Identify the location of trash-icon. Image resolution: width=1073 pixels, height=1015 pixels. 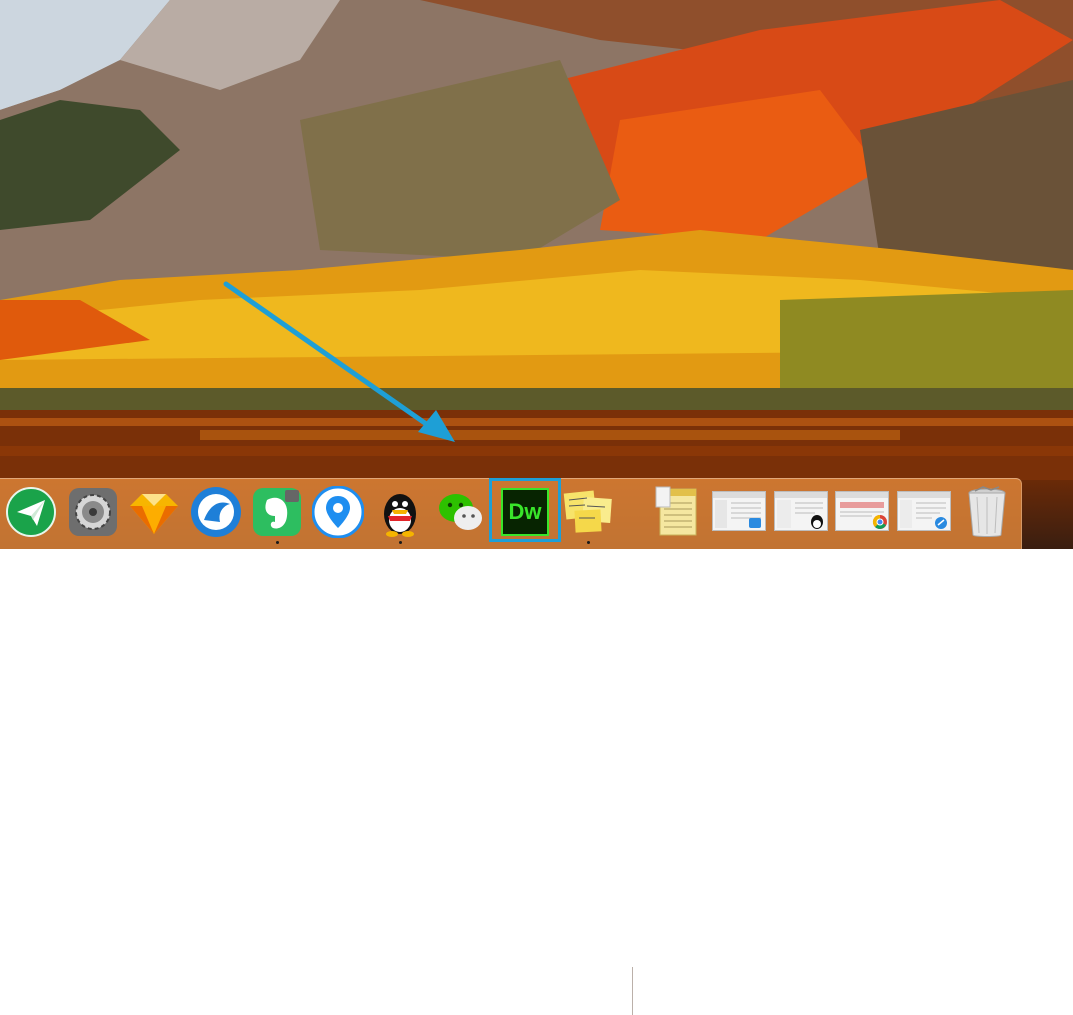
(987, 511).